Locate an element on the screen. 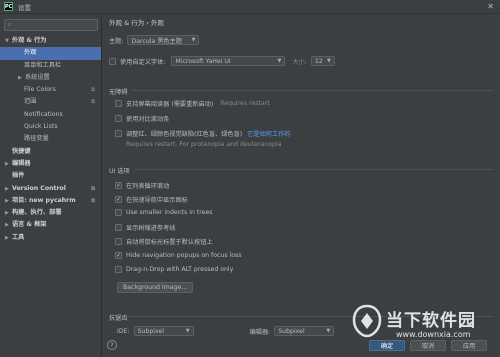 This screenshot has width=500, height=357. title-bar: PC 设置 ✕ is located at coordinates (250, 7).